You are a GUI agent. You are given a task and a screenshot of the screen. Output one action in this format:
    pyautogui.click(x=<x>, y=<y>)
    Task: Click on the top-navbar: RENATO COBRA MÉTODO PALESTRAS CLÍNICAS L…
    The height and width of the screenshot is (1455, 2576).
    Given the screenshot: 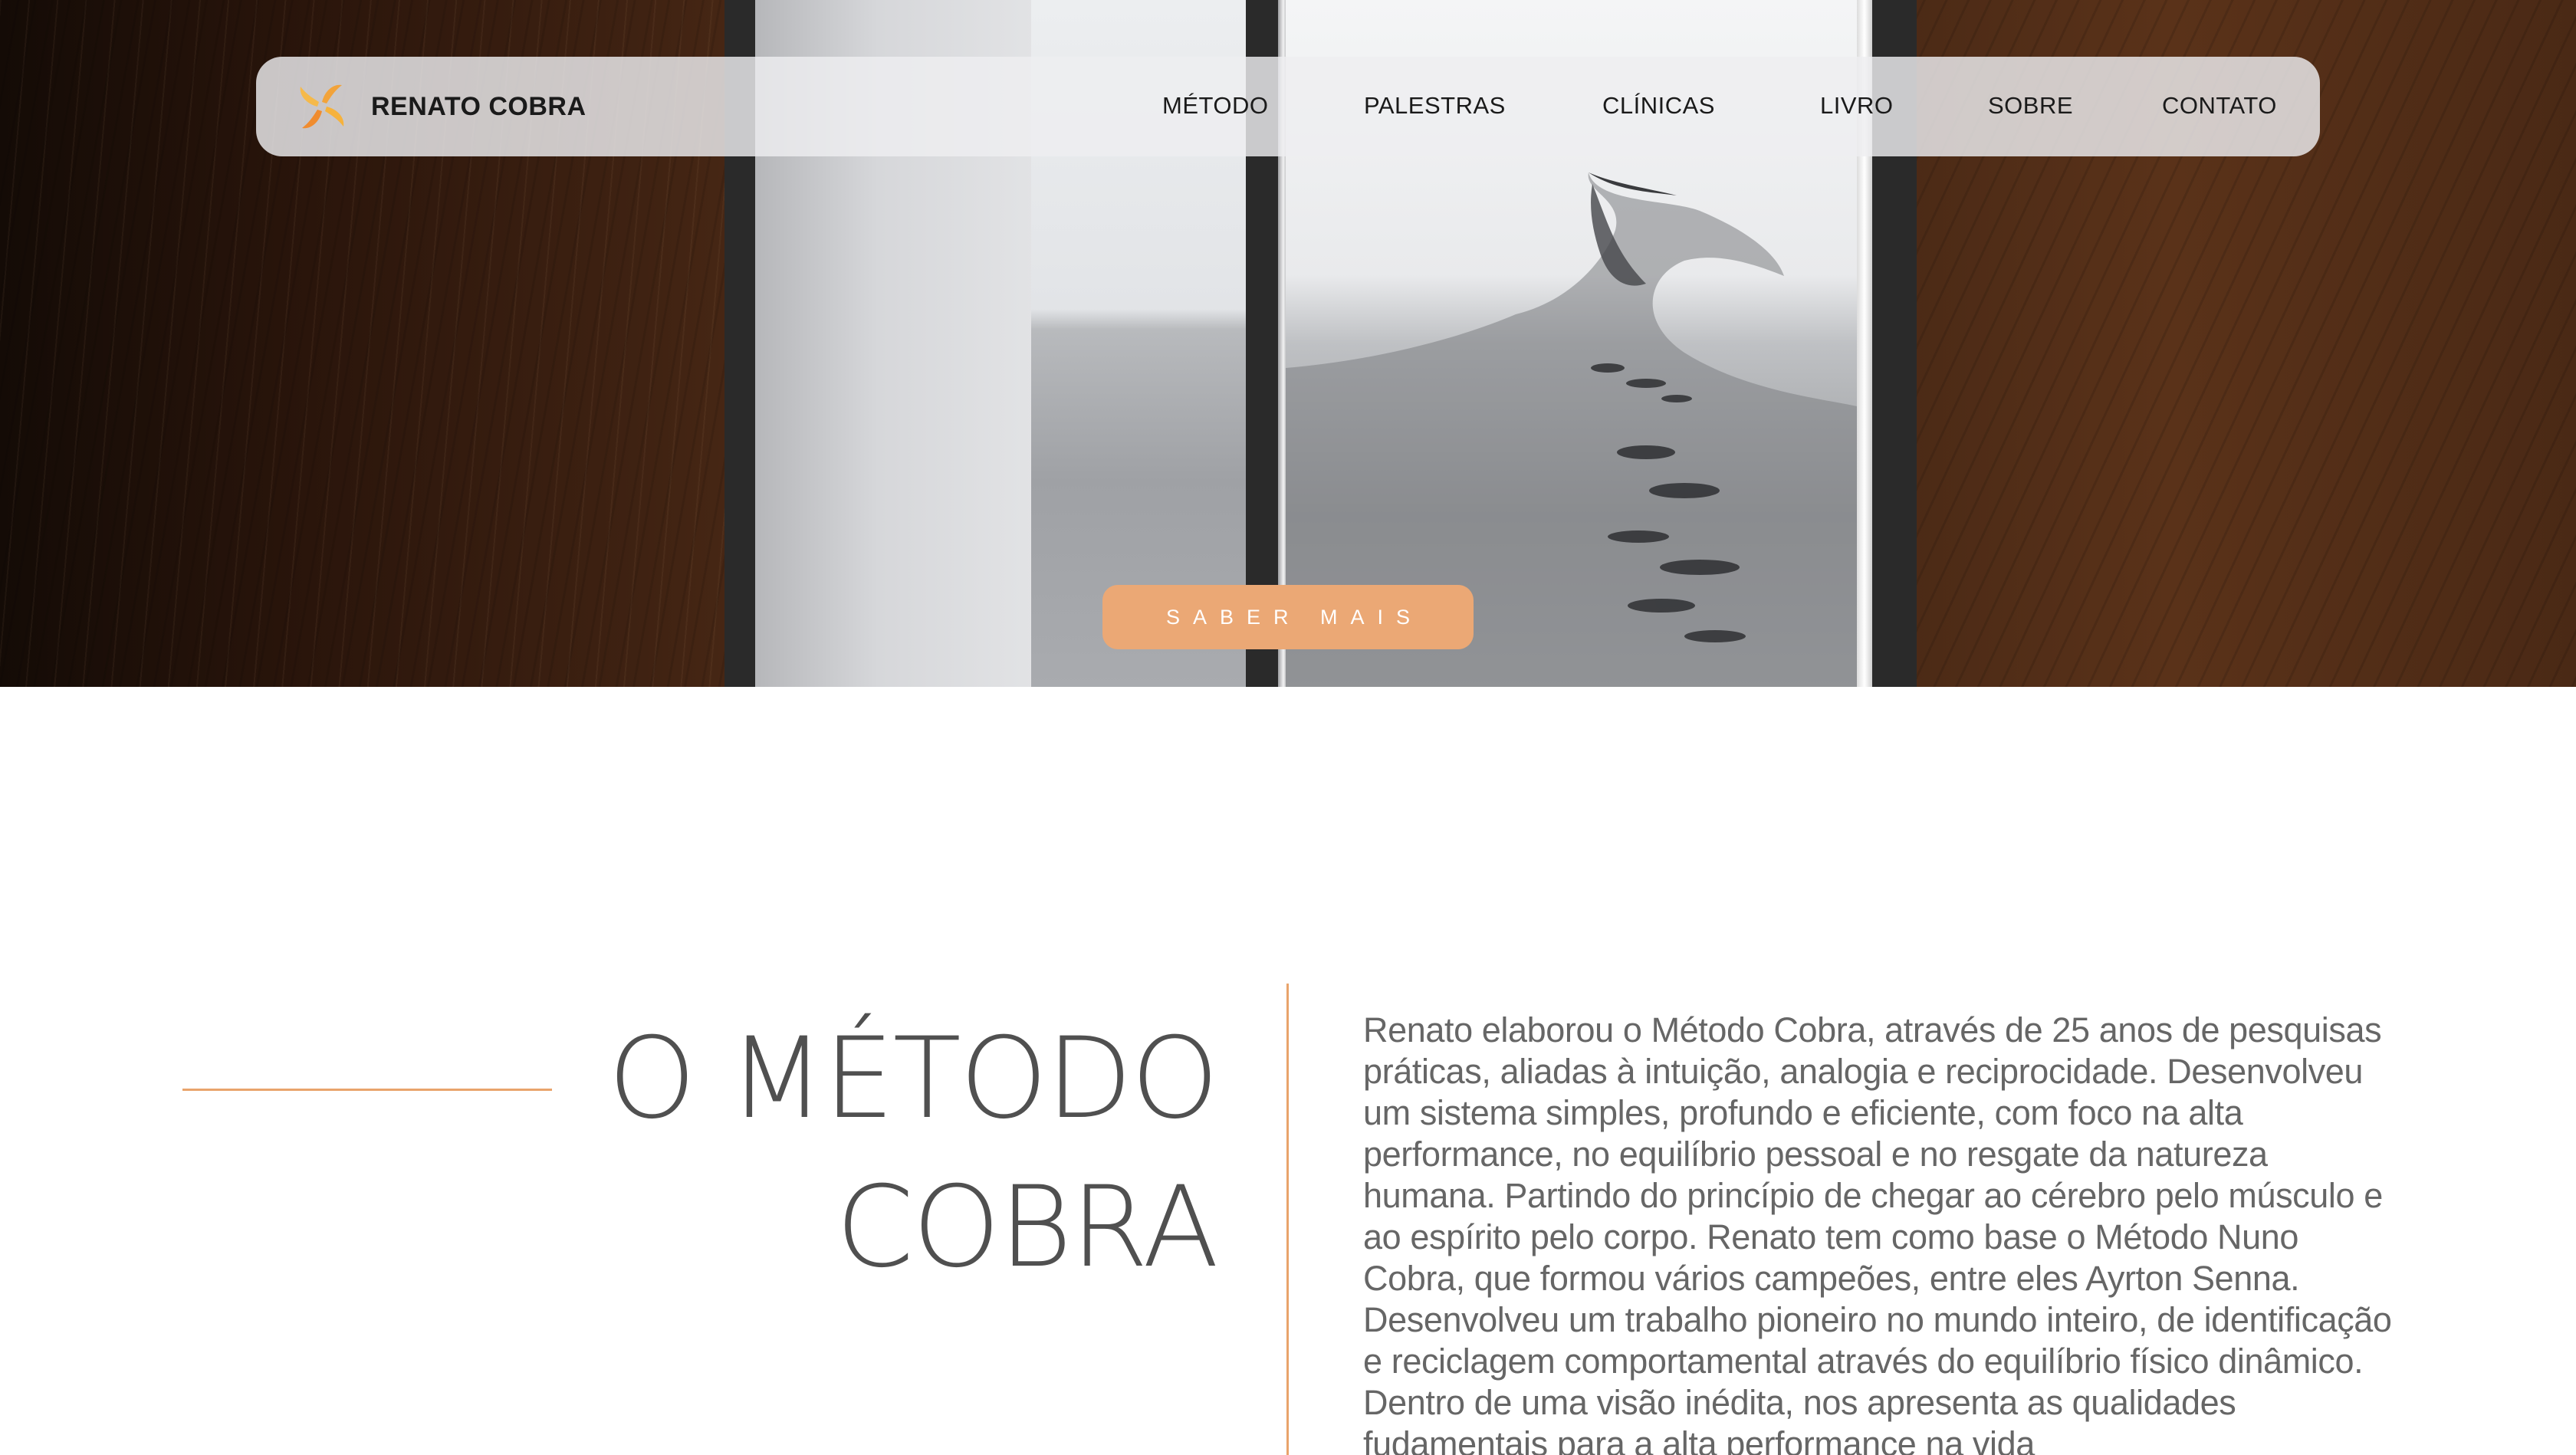 What is the action you would take?
    pyautogui.click(x=1288, y=106)
    